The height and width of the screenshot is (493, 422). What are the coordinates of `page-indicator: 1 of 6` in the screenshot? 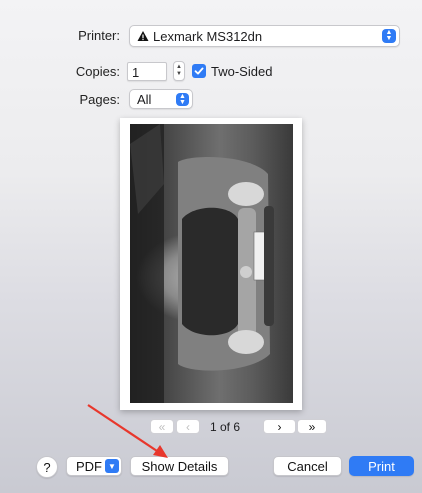 It's located at (225, 427).